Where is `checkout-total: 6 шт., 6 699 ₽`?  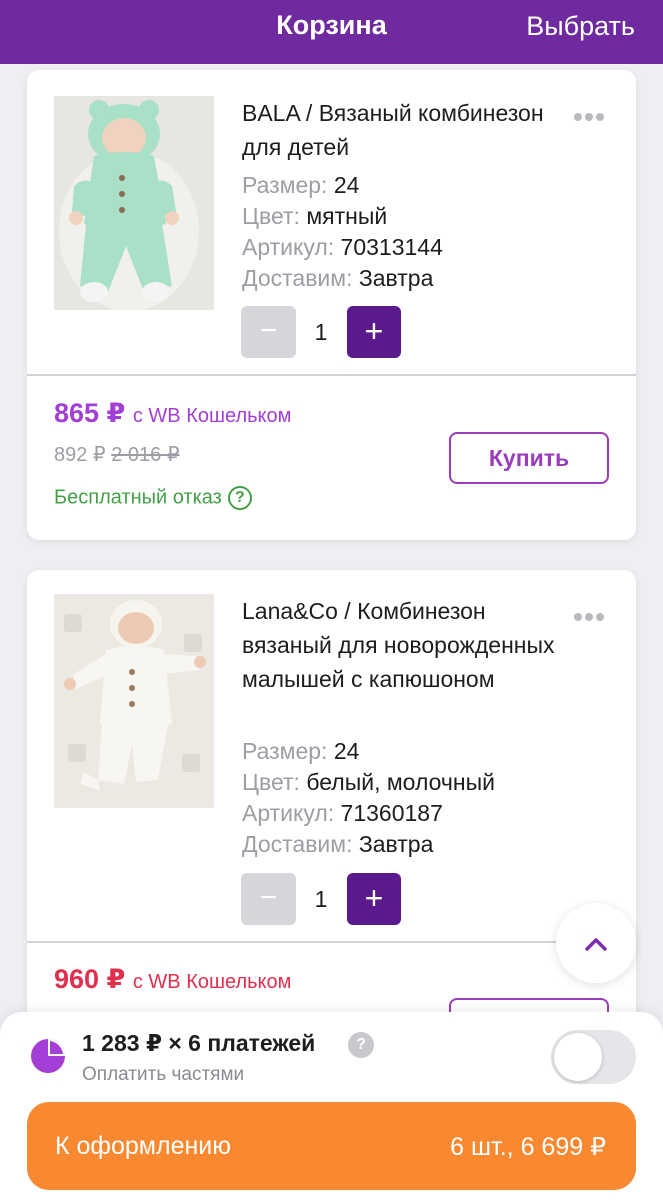
checkout-total: 6 шт., 6 699 ₽ is located at coordinates (528, 1147).